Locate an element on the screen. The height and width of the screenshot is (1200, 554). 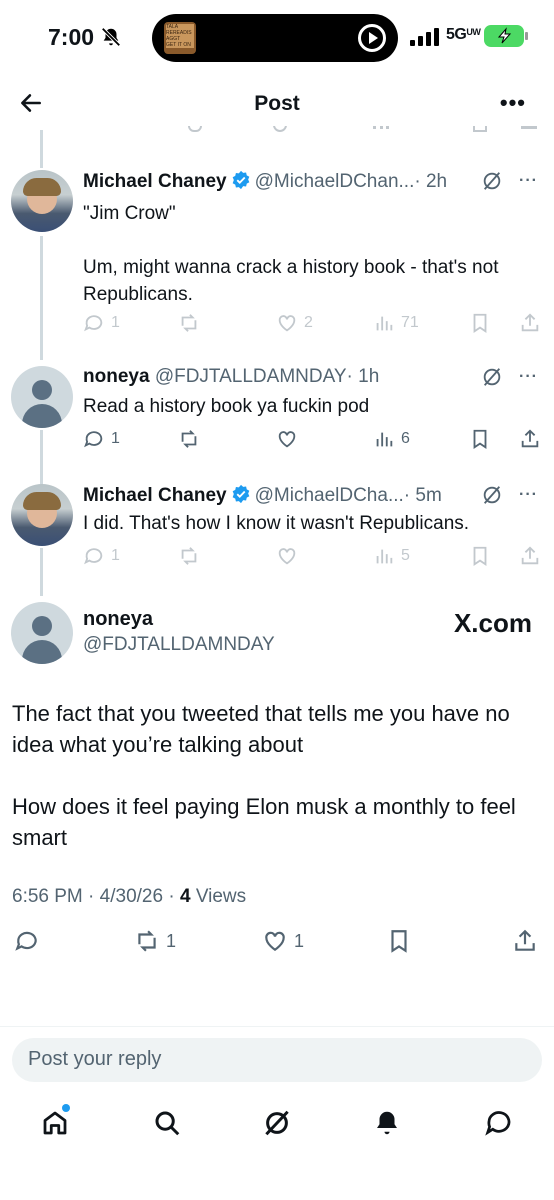
tab-search is located at coordinates (167, 1123).